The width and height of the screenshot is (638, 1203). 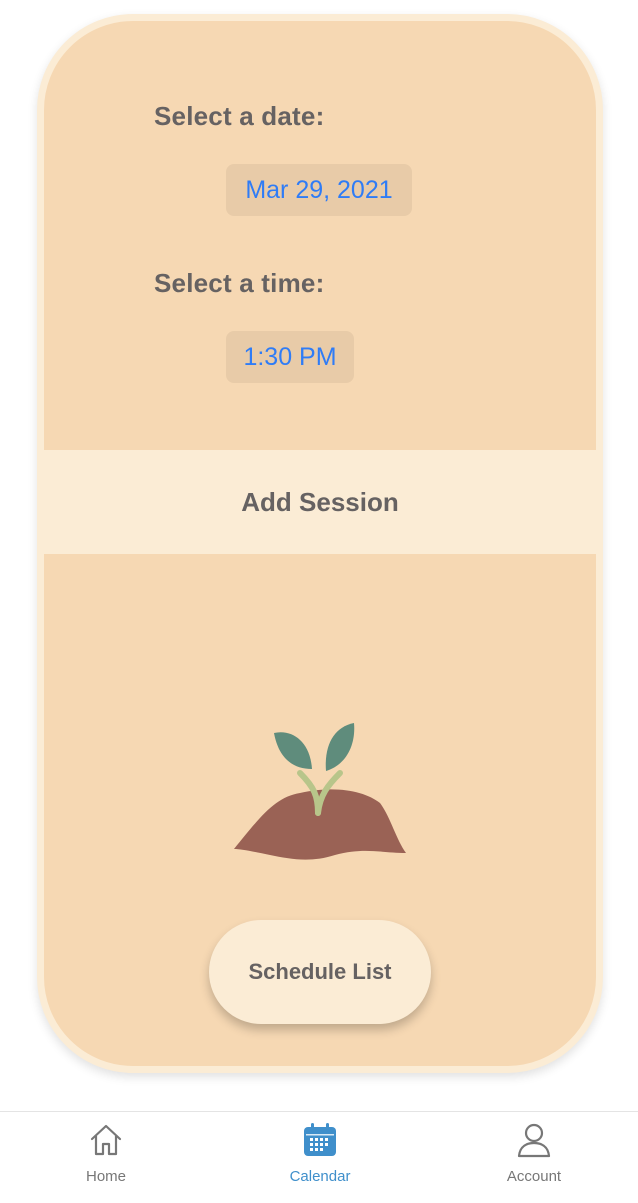 What do you see at coordinates (319, 190) in the screenshot?
I see `date-picker: Mar 29, 2021` at bounding box center [319, 190].